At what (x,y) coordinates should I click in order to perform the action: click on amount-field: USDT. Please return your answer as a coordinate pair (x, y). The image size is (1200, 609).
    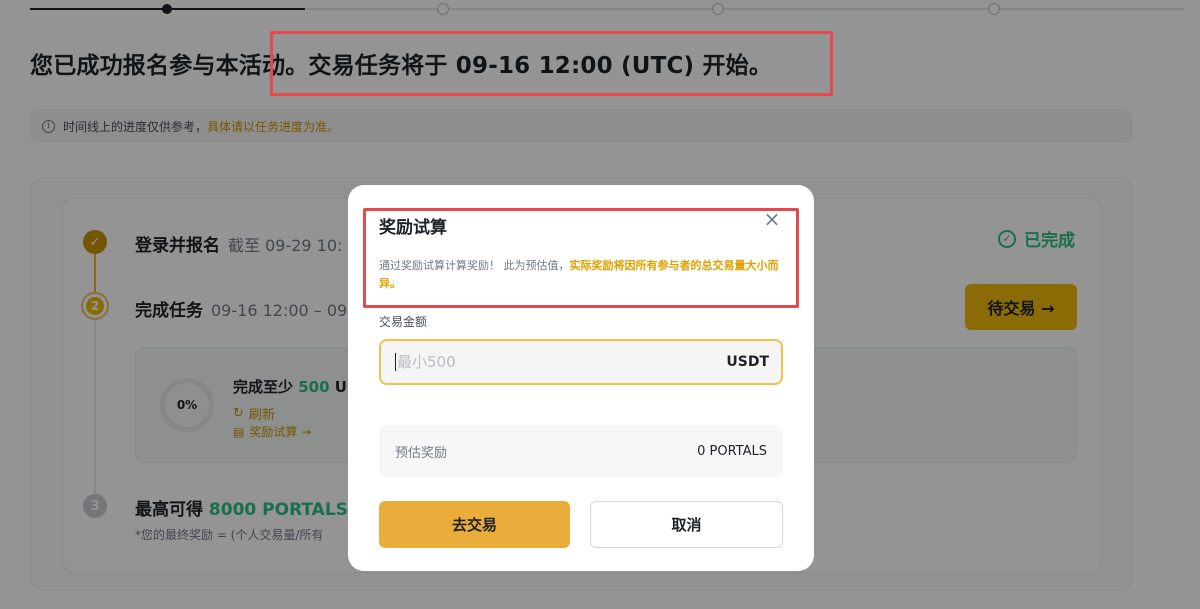
    Looking at the image, I should click on (581, 362).